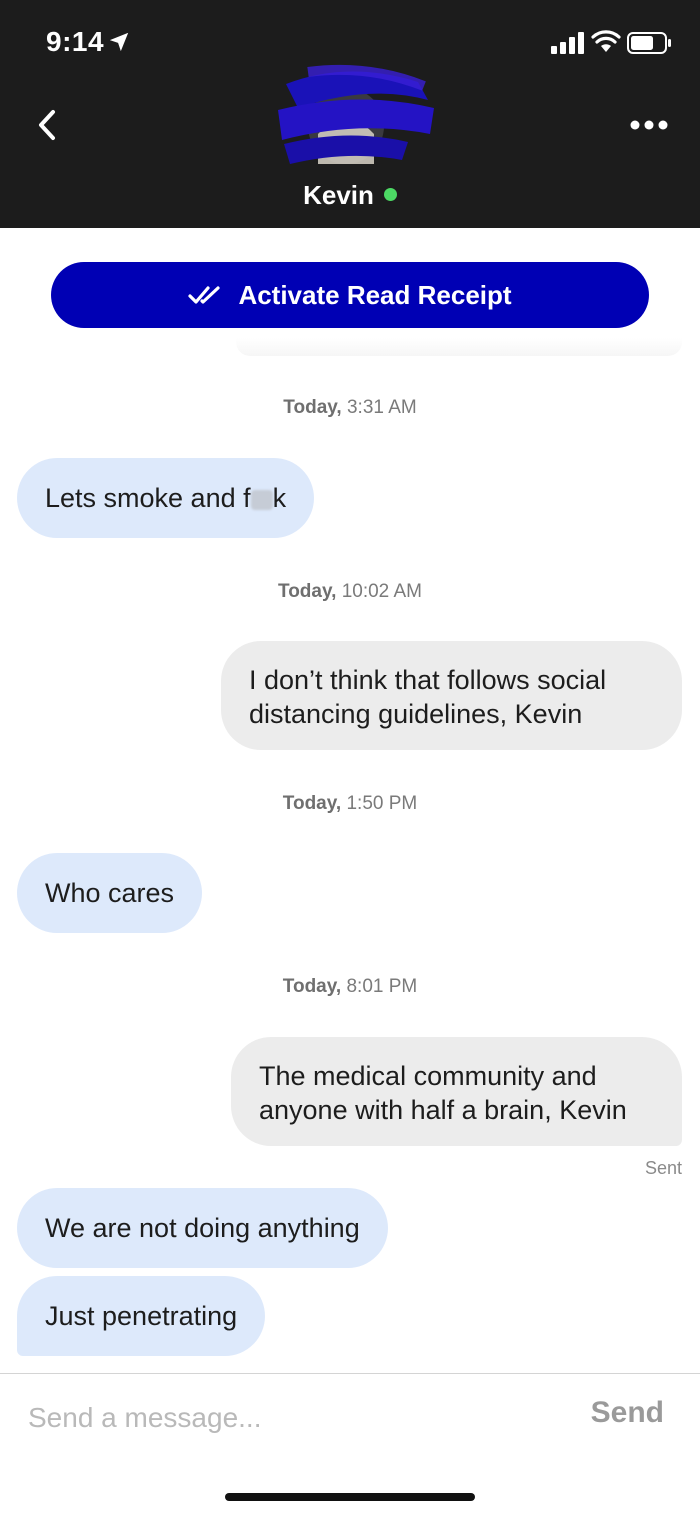 The image size is (700, 1515). I want to click on message-timestamp: Today, 1:50 PM, so click(350, 803).